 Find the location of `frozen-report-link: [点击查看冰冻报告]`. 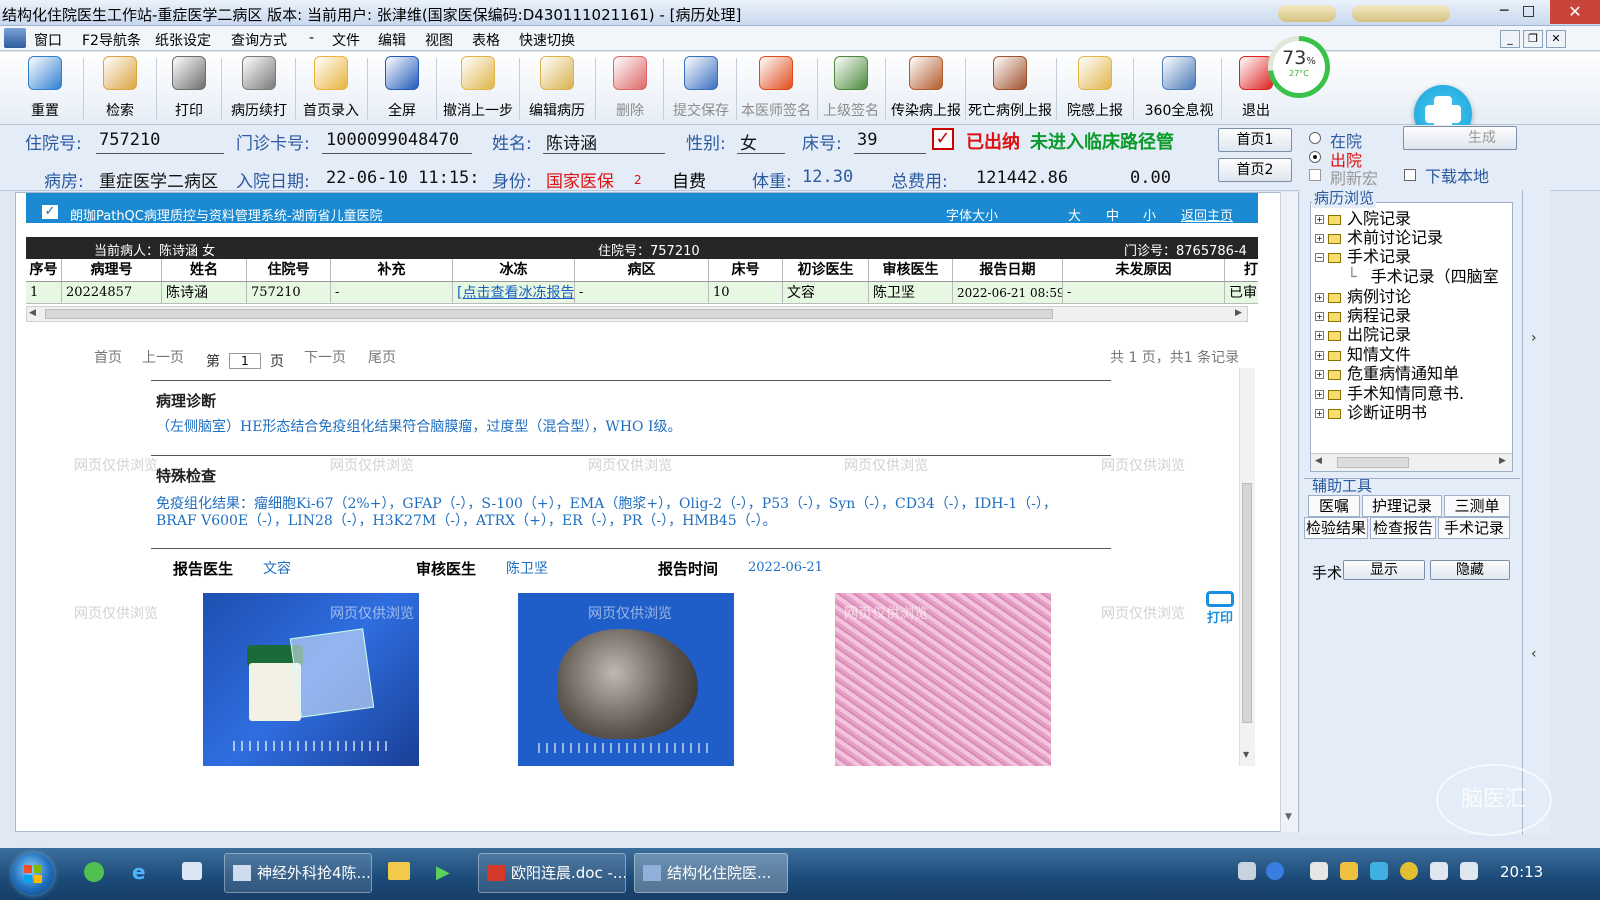

frozen-report-link: [点击查看冰冻报告] is located at coordinates (514, 293).